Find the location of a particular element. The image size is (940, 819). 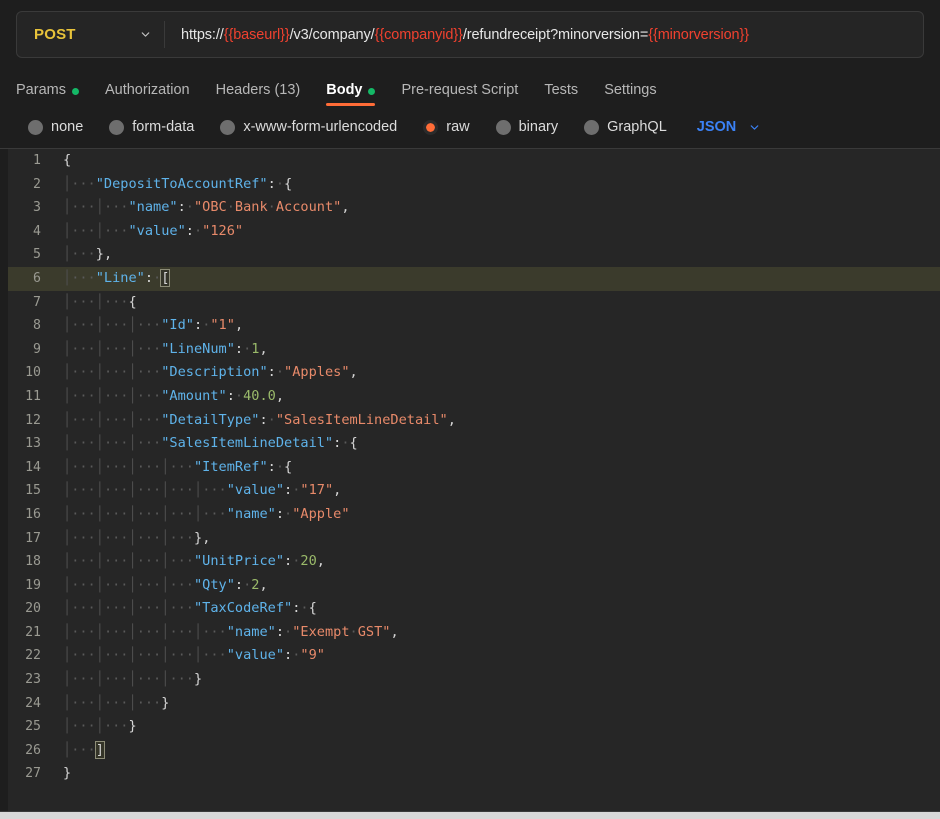

tab-headers-13: Headers (13) is located at coordinates (258, 87).